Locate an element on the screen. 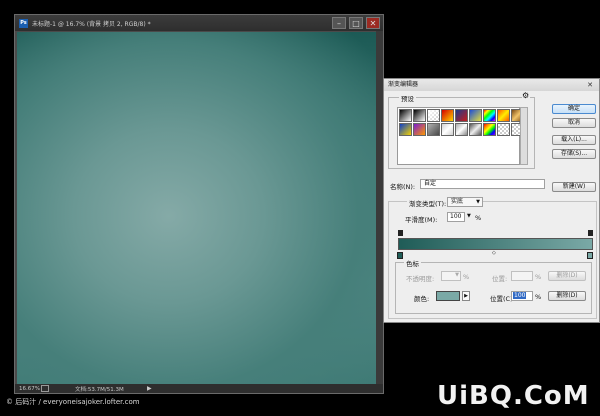 The width and height of the screenshot is (600, 416). status-bar: 16.67% 文档:53.7M/51.3M ▶ is located at coordinates (199, 388).